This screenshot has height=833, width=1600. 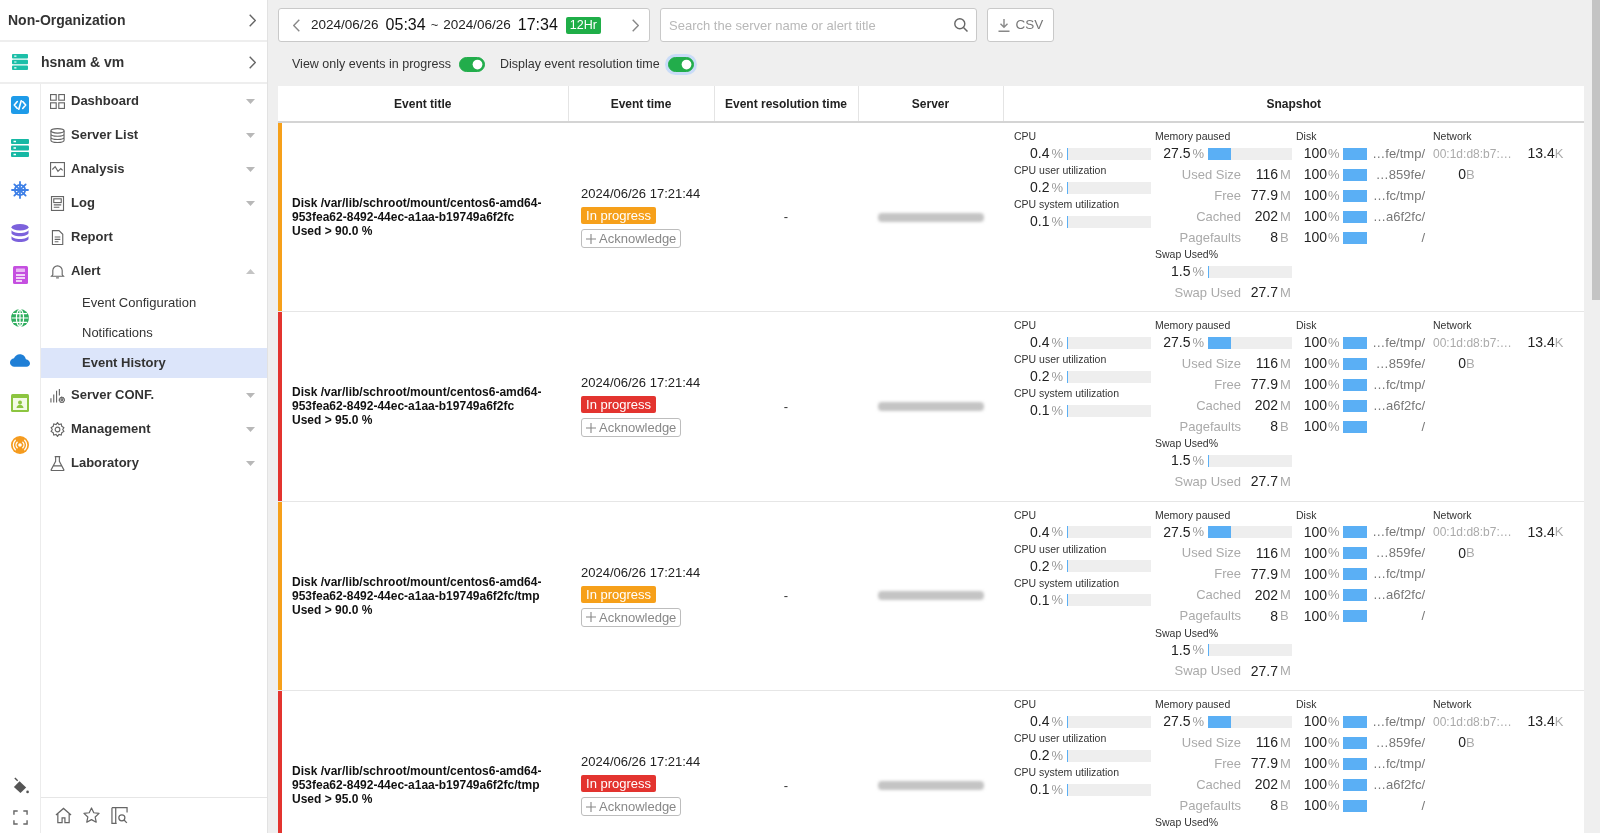 I want to click on disk-path: …fc/tmp/, so click(x=1399, y=574).